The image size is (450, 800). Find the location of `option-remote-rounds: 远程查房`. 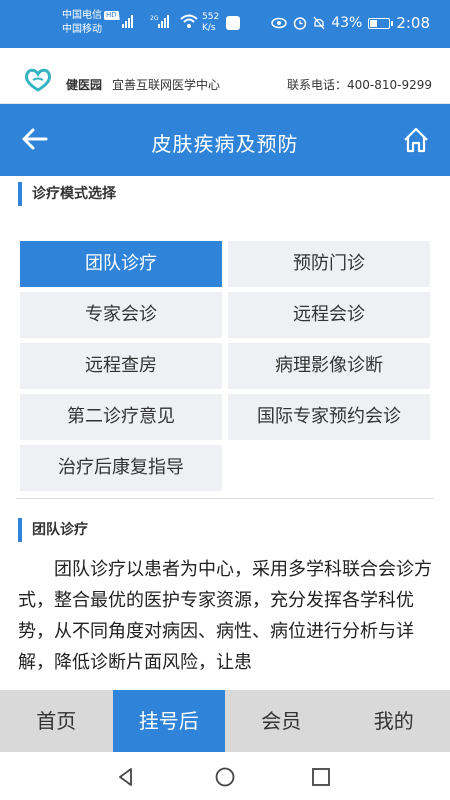

option-remote-rounds: 远程查房 is located at coordinates (121, 366).